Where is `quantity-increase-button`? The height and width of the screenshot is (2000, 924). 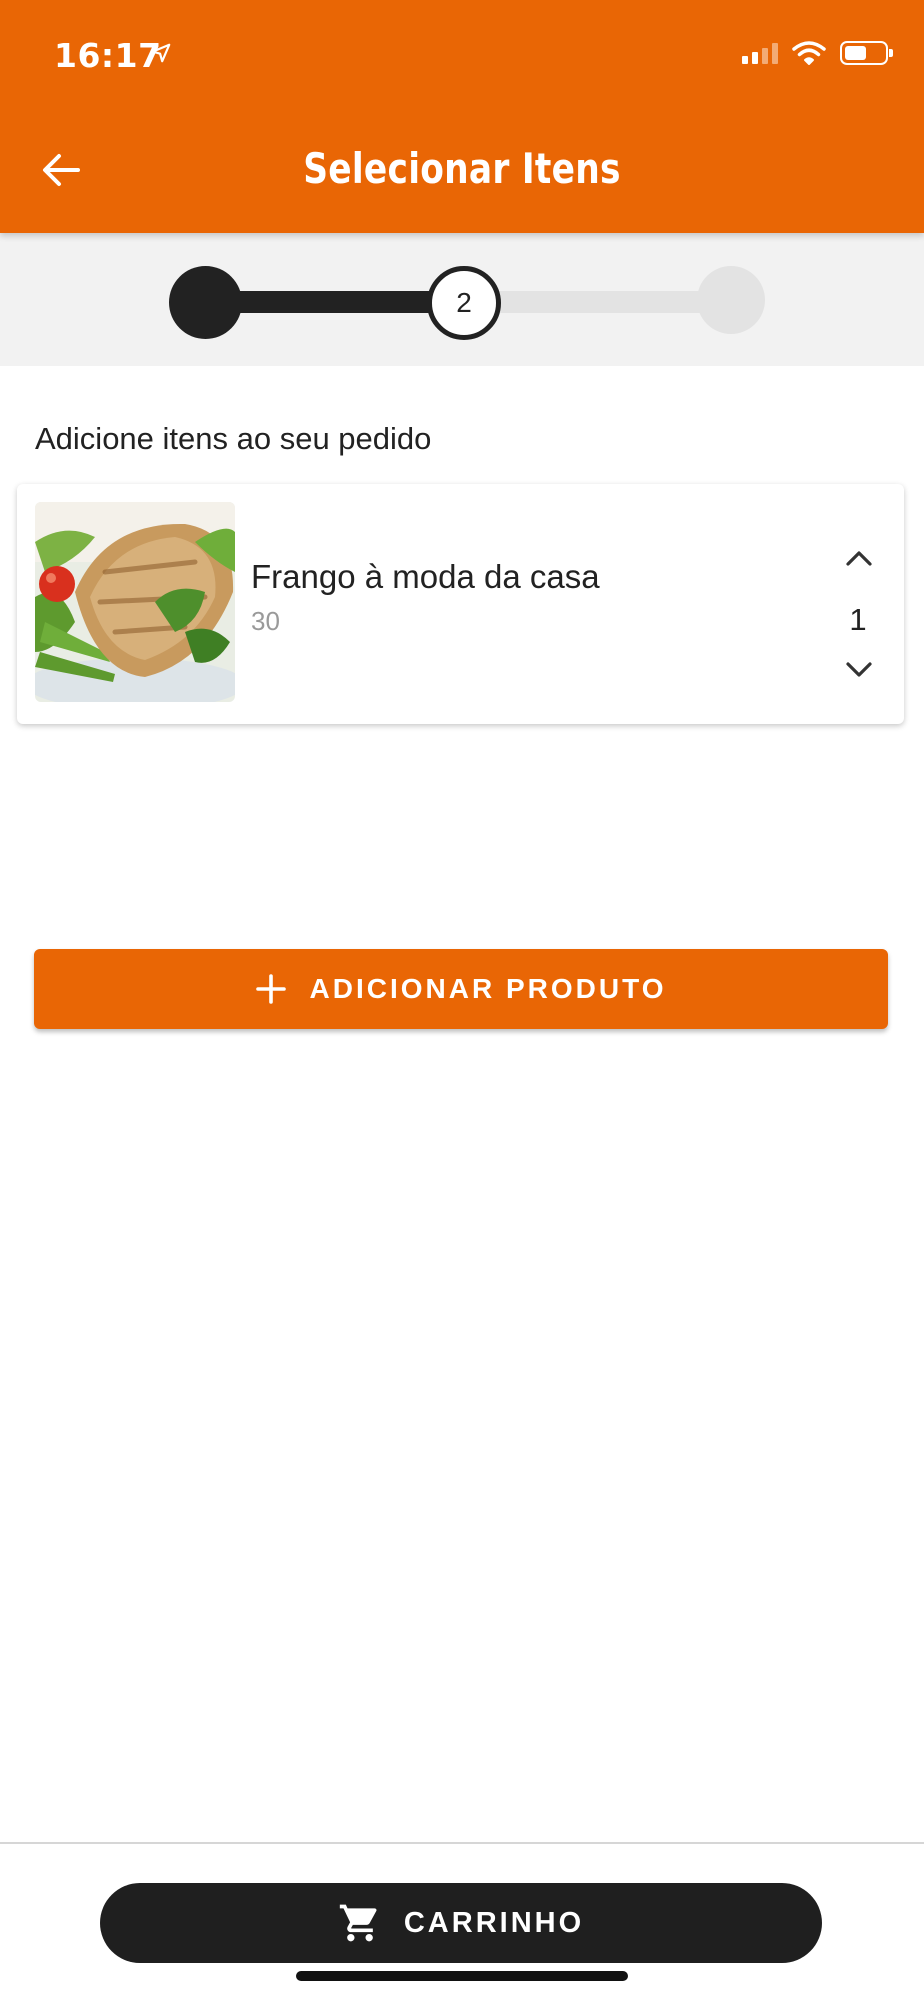
quantity-increase-button is located at coordinates (859, 558).